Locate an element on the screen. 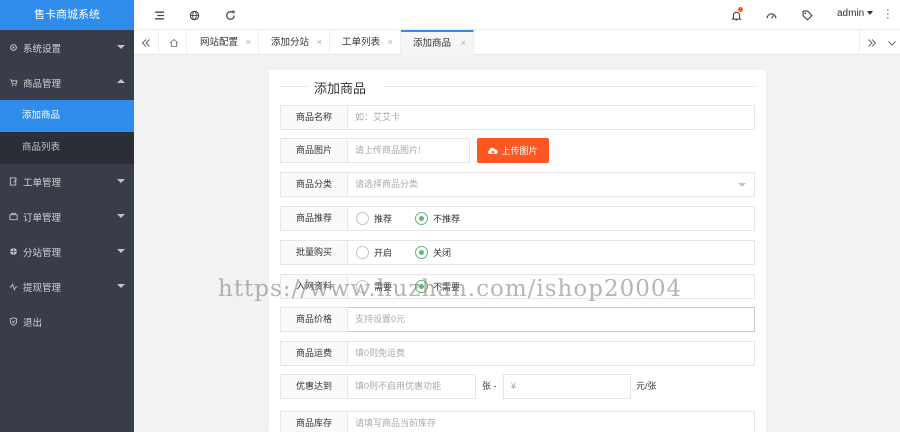 Image resolution: width=900 pixels, height=432 pixels. form-row-stock: 商品库存 请填写商品当前库存 is located at coordinates (517, 421).